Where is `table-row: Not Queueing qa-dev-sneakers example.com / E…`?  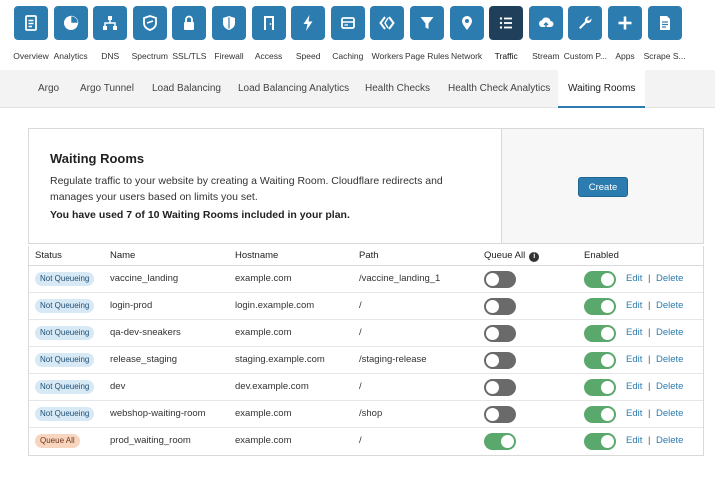 table-row: Not Queueing qa-dev-sneakers example.com / E… is located at coordinates (366, 333).